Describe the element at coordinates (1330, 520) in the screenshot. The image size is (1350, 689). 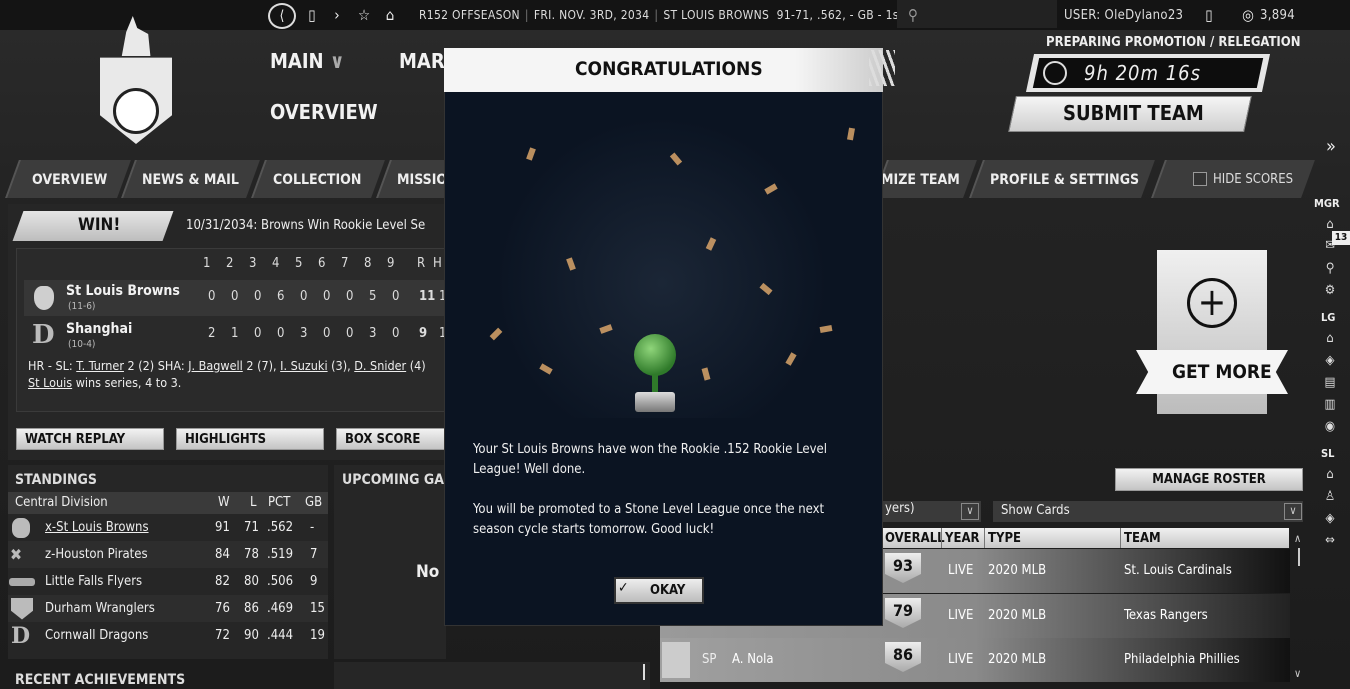
I see `sl-location-icon: ◈` at that location.